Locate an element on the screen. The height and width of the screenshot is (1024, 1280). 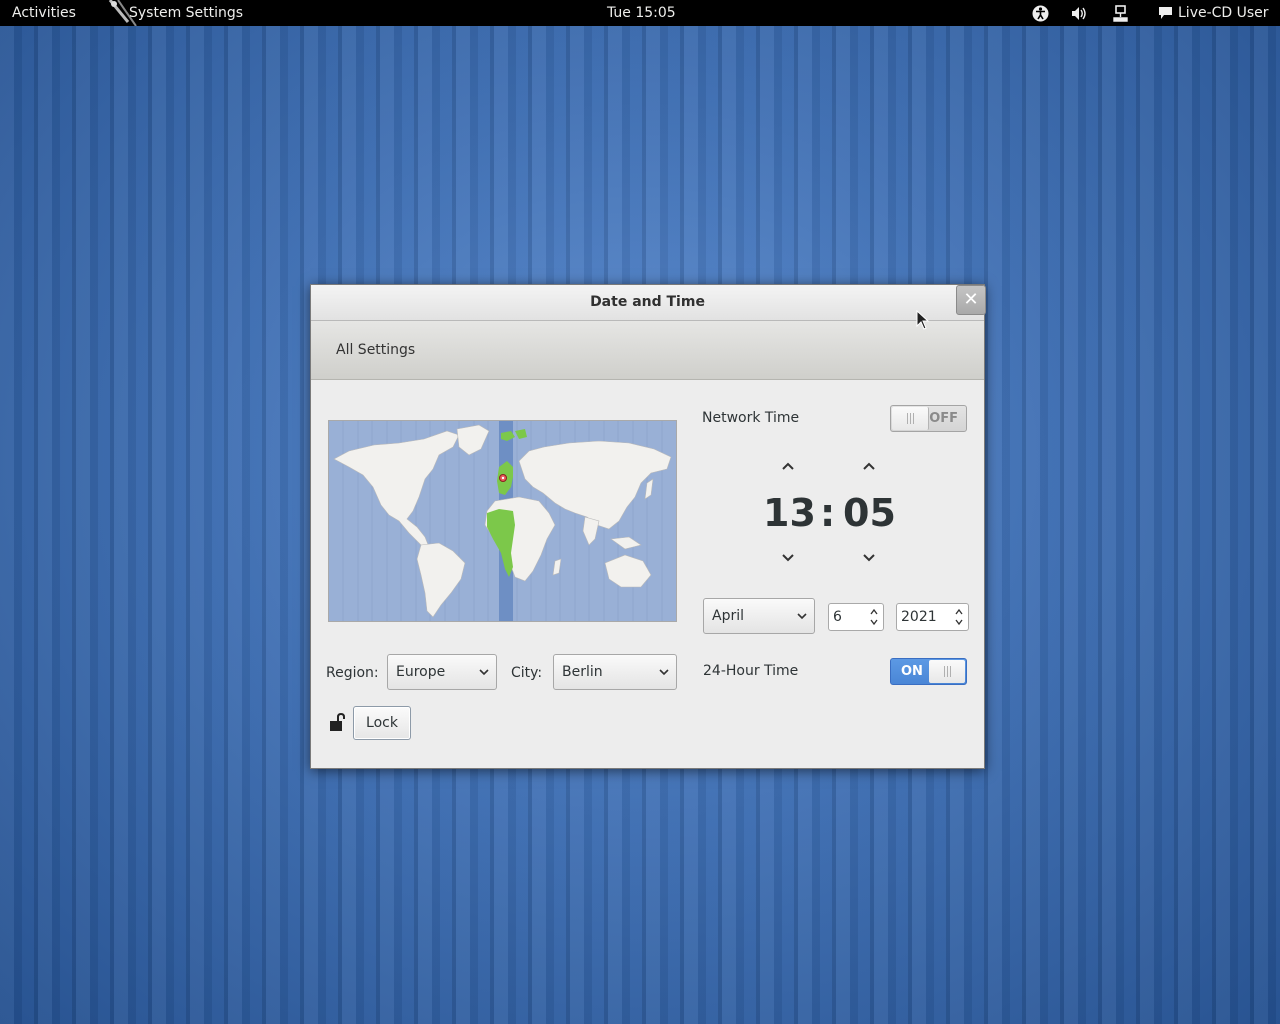
minute-up-icon is located at coordinates (869, 466).